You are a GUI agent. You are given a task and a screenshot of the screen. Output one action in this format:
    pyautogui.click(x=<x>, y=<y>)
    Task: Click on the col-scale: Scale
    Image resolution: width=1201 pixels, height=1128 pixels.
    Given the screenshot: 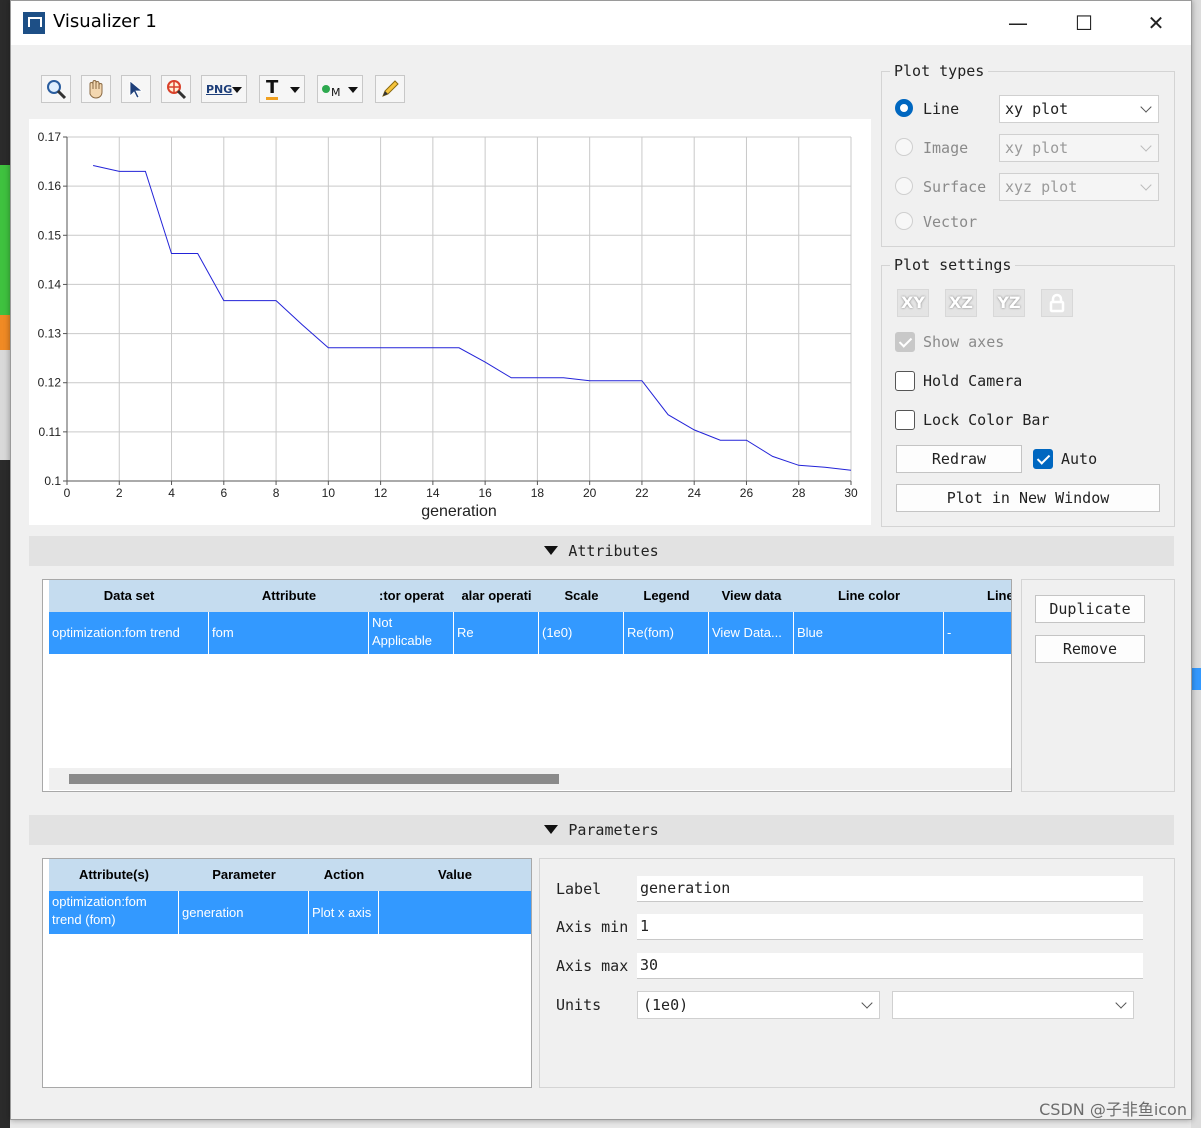 What is the action you would take?
    pyautogui.click(x=581, y=596)
    